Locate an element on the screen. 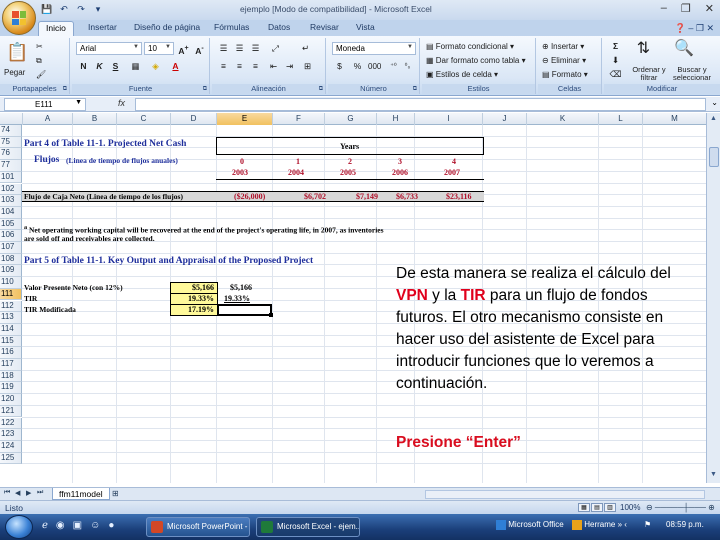  page-layout-view-icon: ▤ is located at coordinates (597, 507).